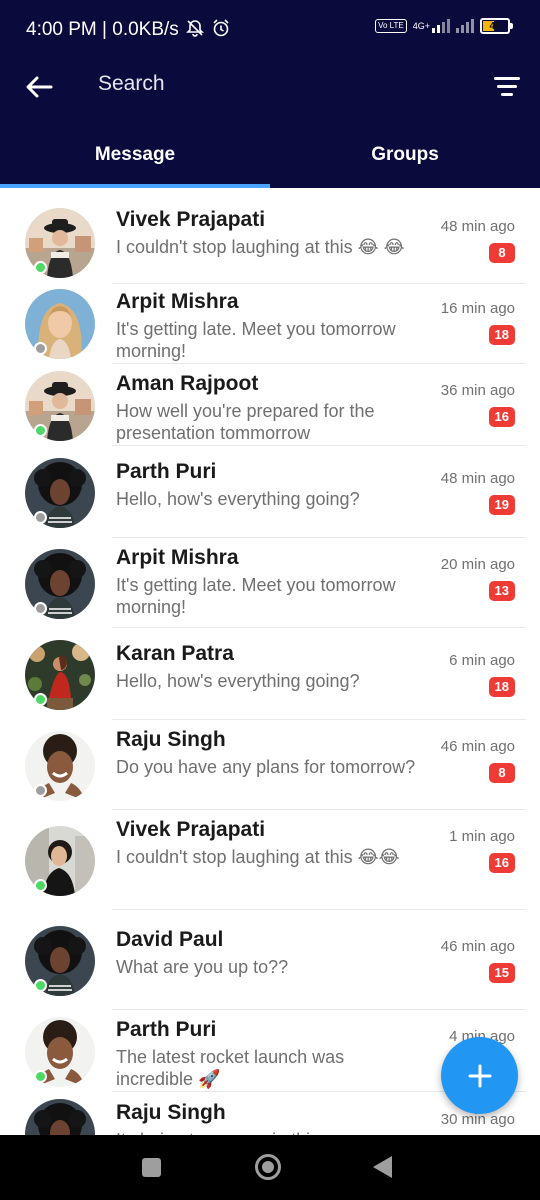 The width and height of the screenshot is (540, 1200). What do you see at coordinates (465, 26) in the screenshot?
I see `signal-2-icon` at bounding box center [465, 26].